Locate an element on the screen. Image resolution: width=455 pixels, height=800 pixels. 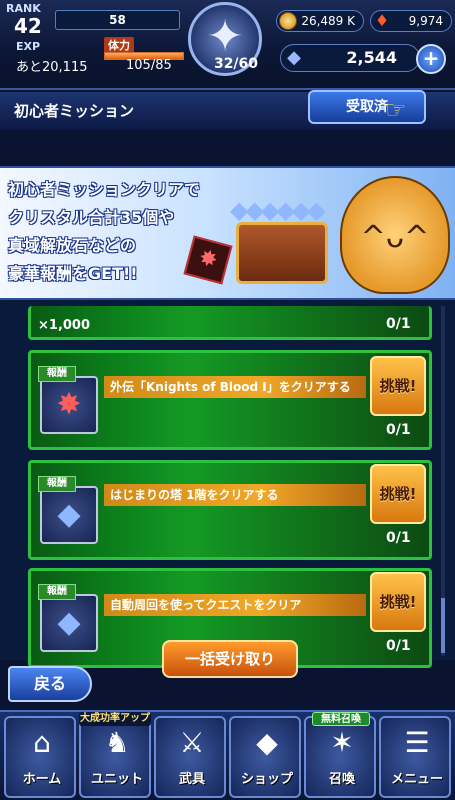
stamina-value: 105/85 is located at coordinates (149, 65).